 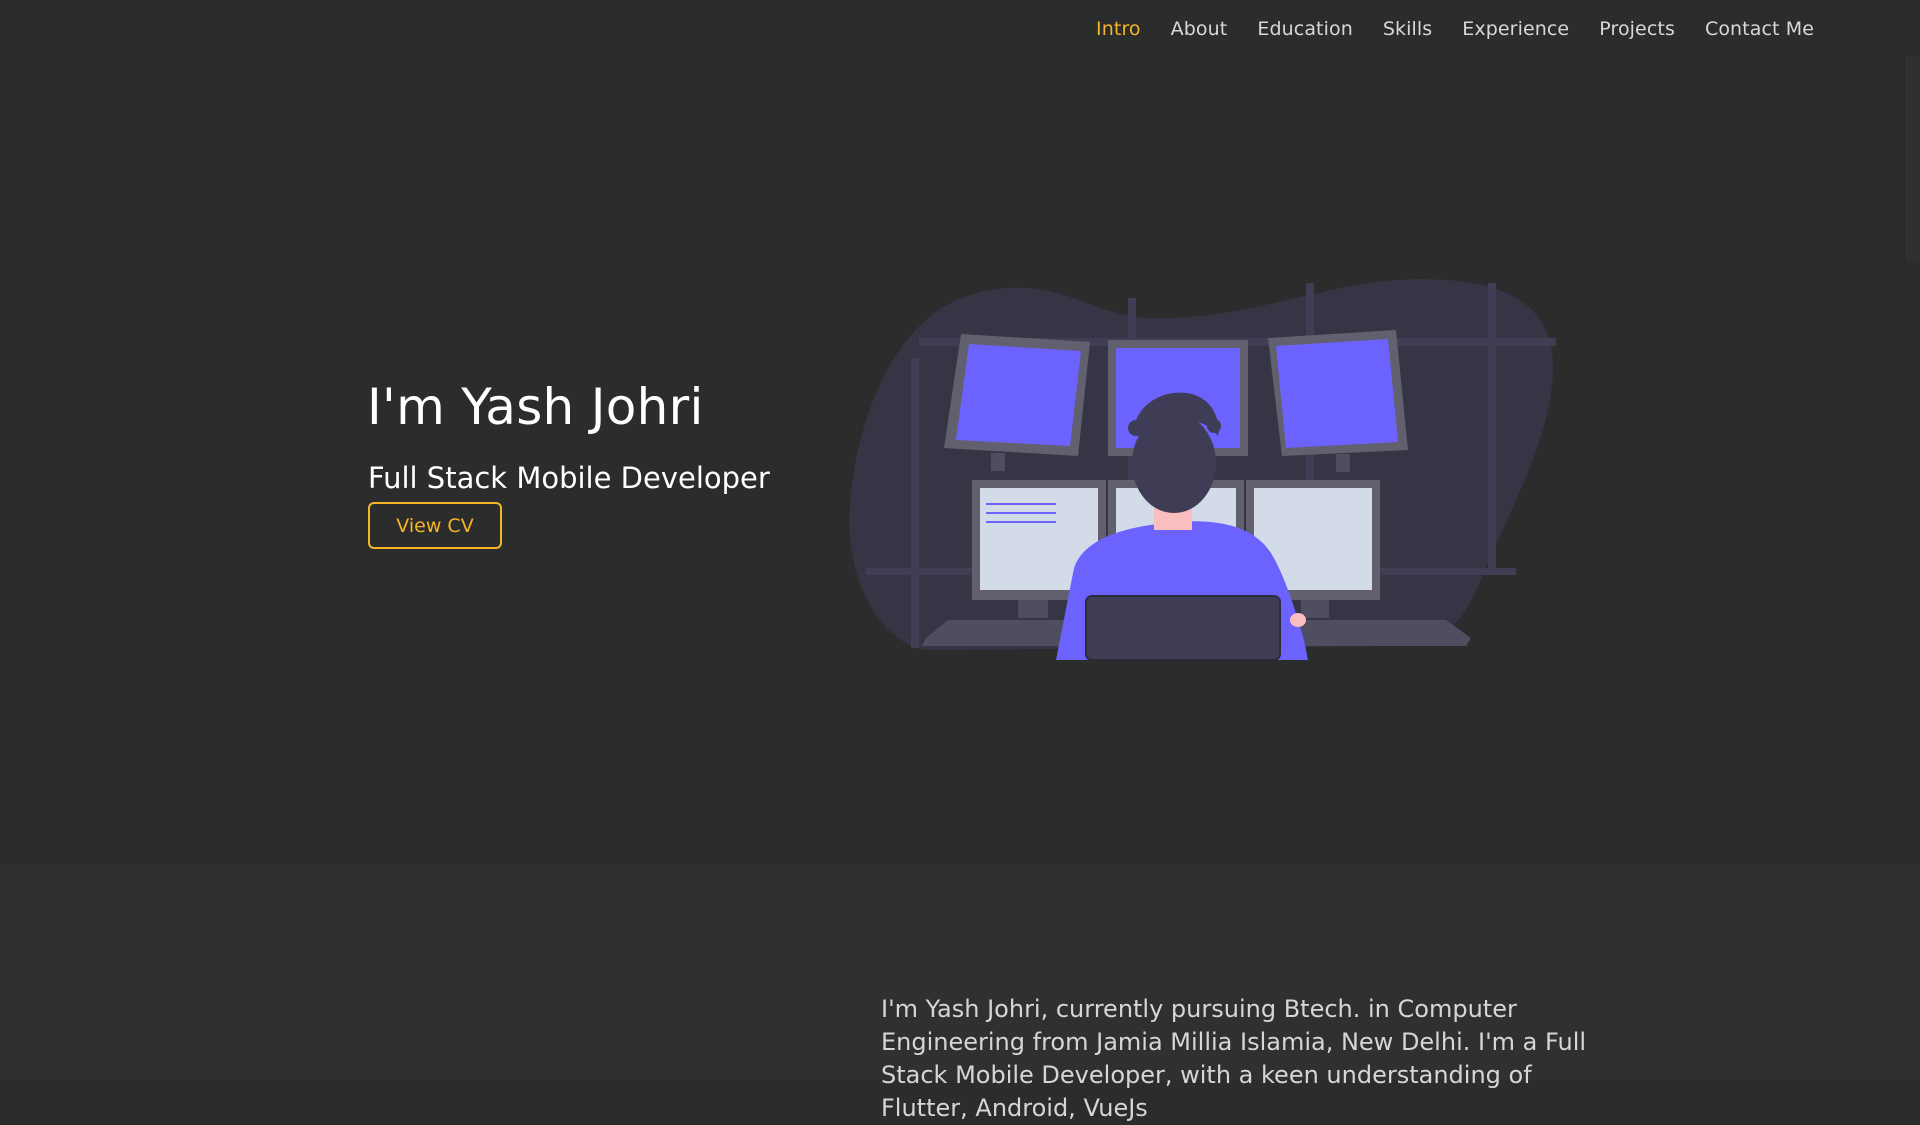 I want to click on page-scrollbar, so click(x=1912, y=159).